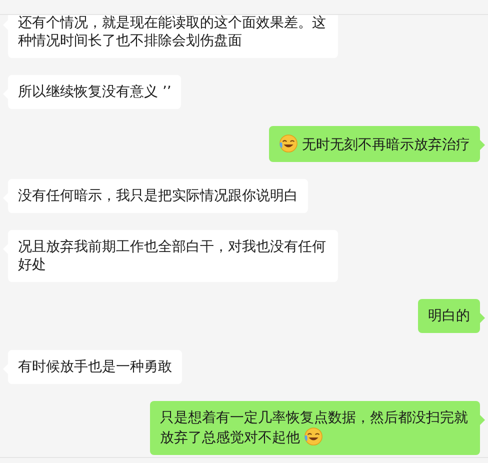 The width and height of the screenshot is (488, 463). Describe the element at coordinates (172, 32) in the screenshot. I see `message-text: 还有个情况，就是现在能读取的这个面效果差。这种情况时间长了也不排除会划伤盘面` at that location.